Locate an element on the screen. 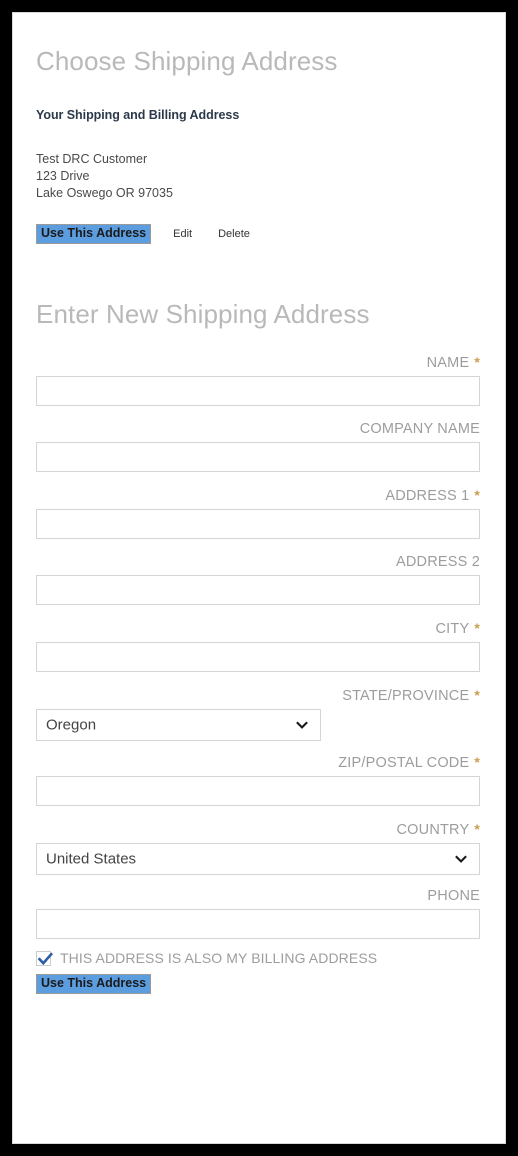  field-address2-label-text: ADDRESS 2 is located at coordinates (438, 562).